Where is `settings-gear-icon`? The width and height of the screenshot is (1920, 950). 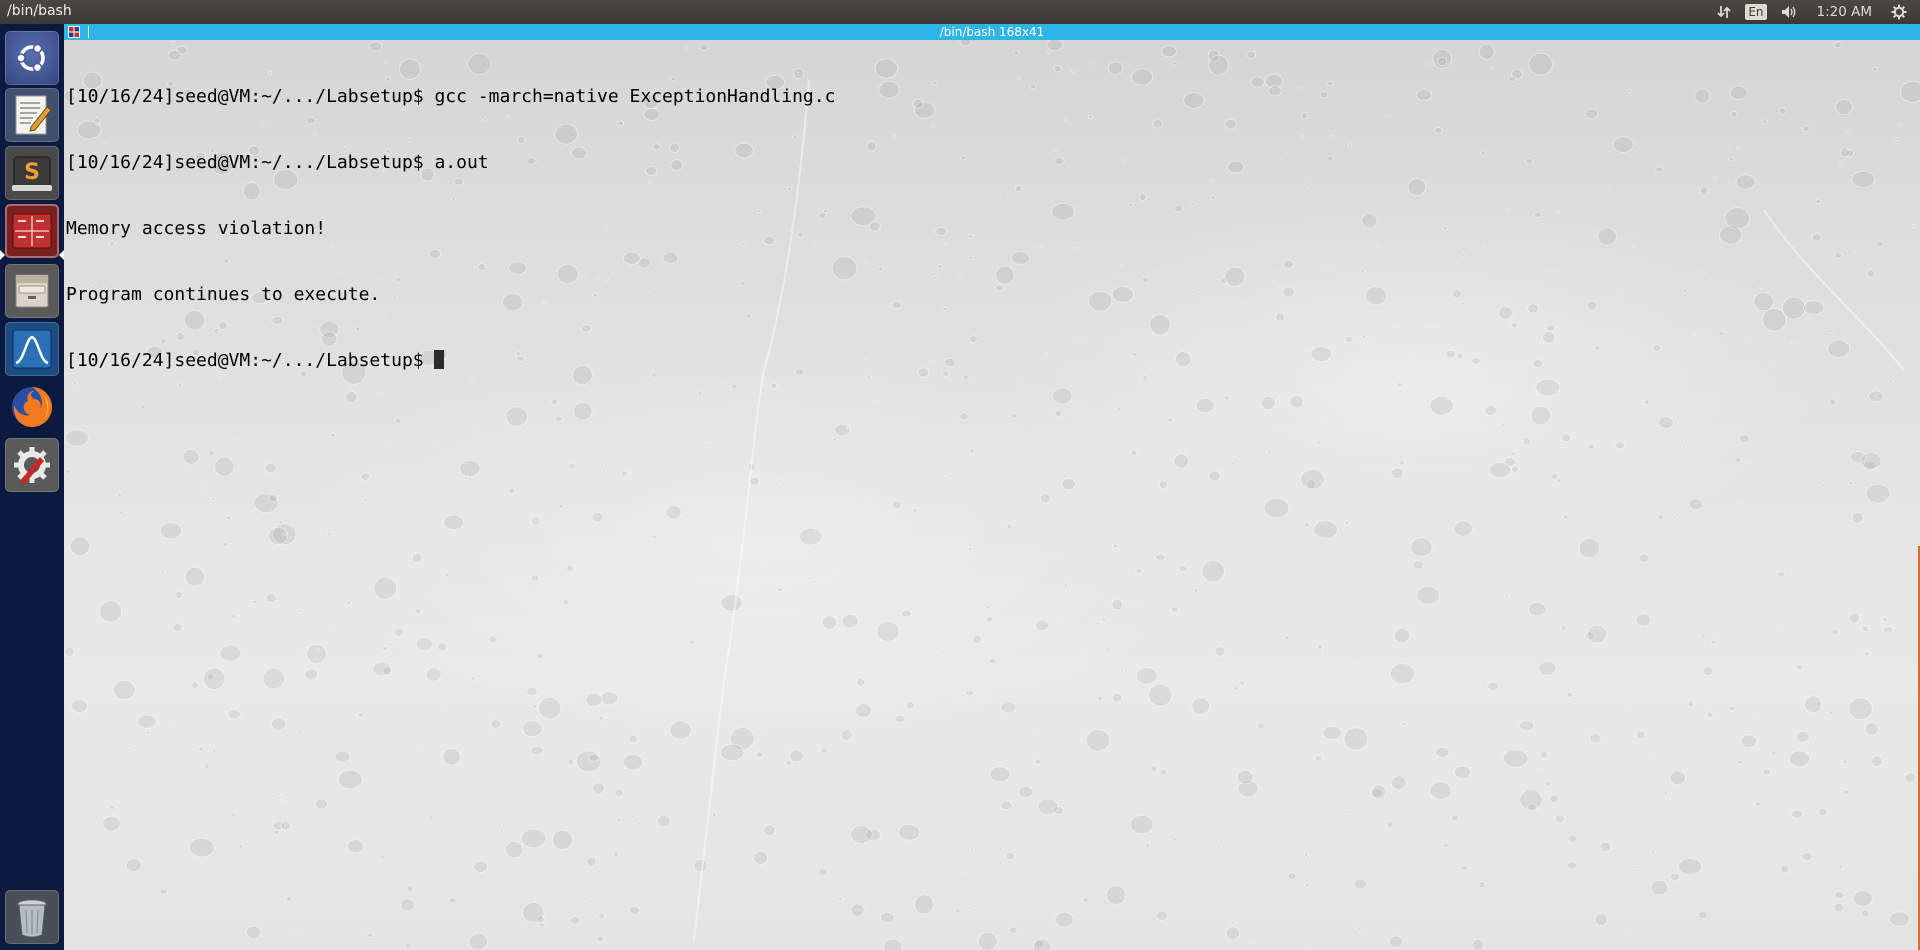 settings-gear-icon is located at coordinates (1899, 12).